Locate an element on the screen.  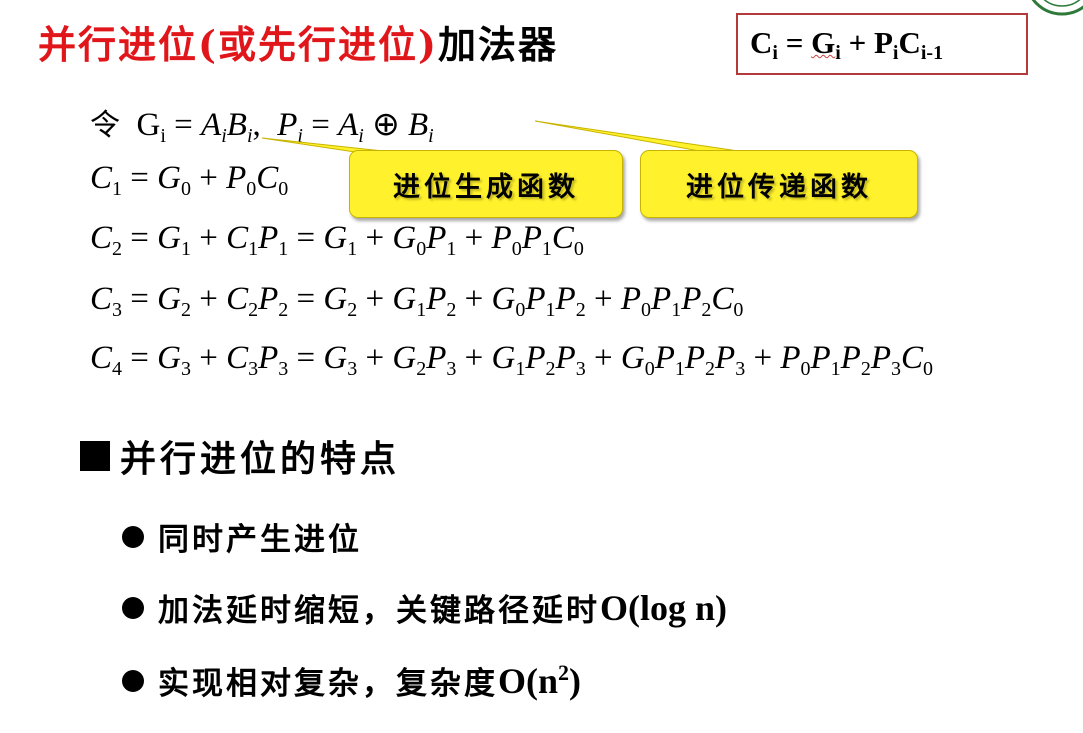
section-heading-text: 并行进位的特点 is located at coordinates (260, 459).